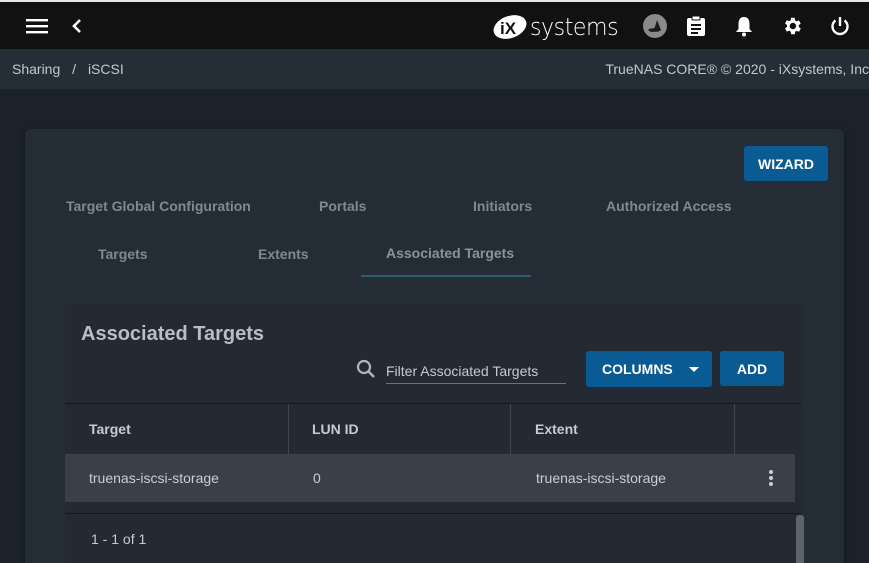  Describe the element at coordinates (669, 206) in the screenshot. I see `tab-authorized-access: Authorized Access` at that location.